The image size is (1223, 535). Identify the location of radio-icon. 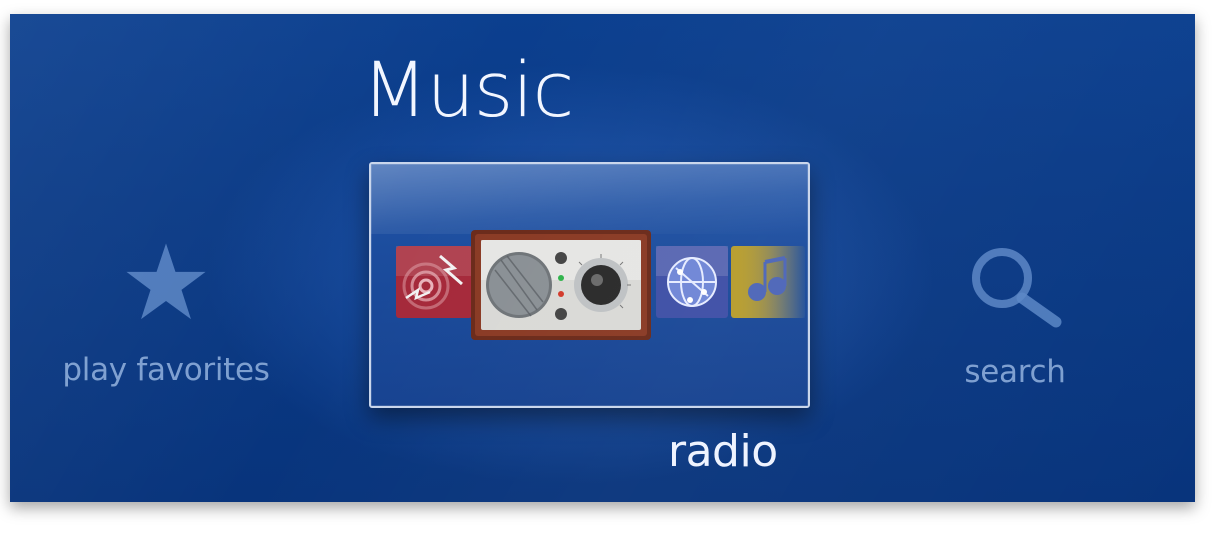
(561, 285).